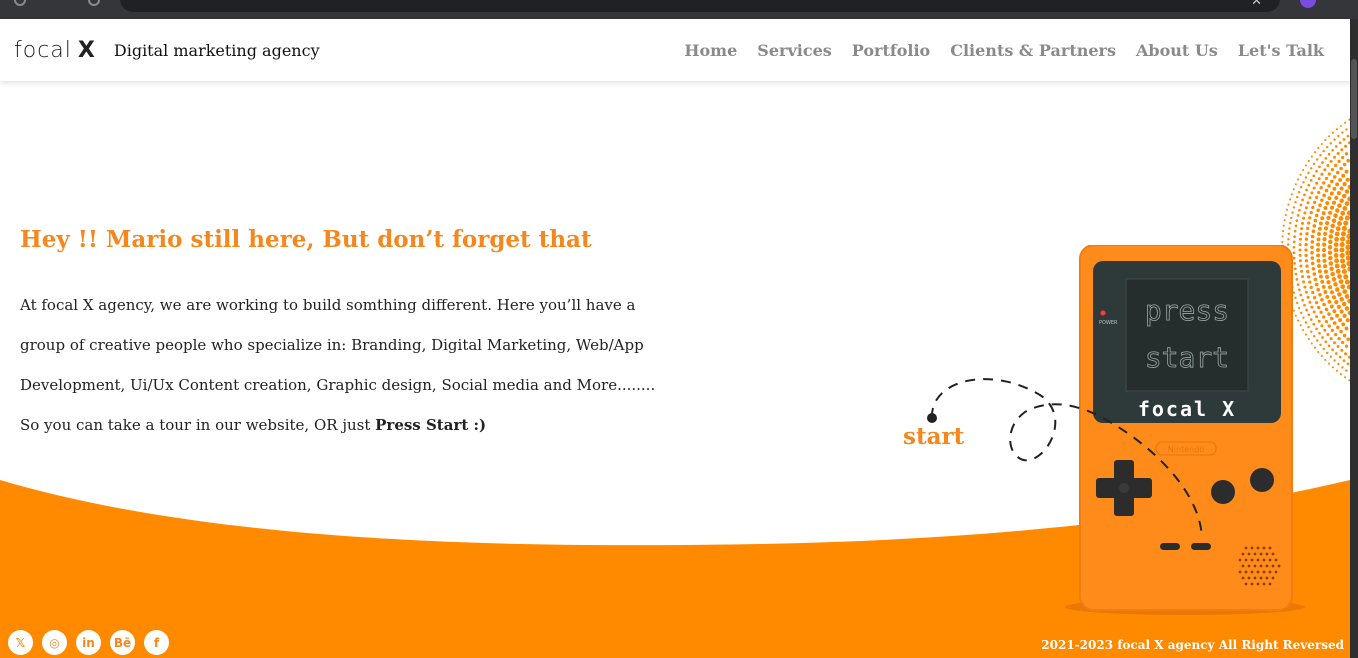  Describe the element at coordinates (932, 418) in the screenshot. I see `path-start-dot` at that location.